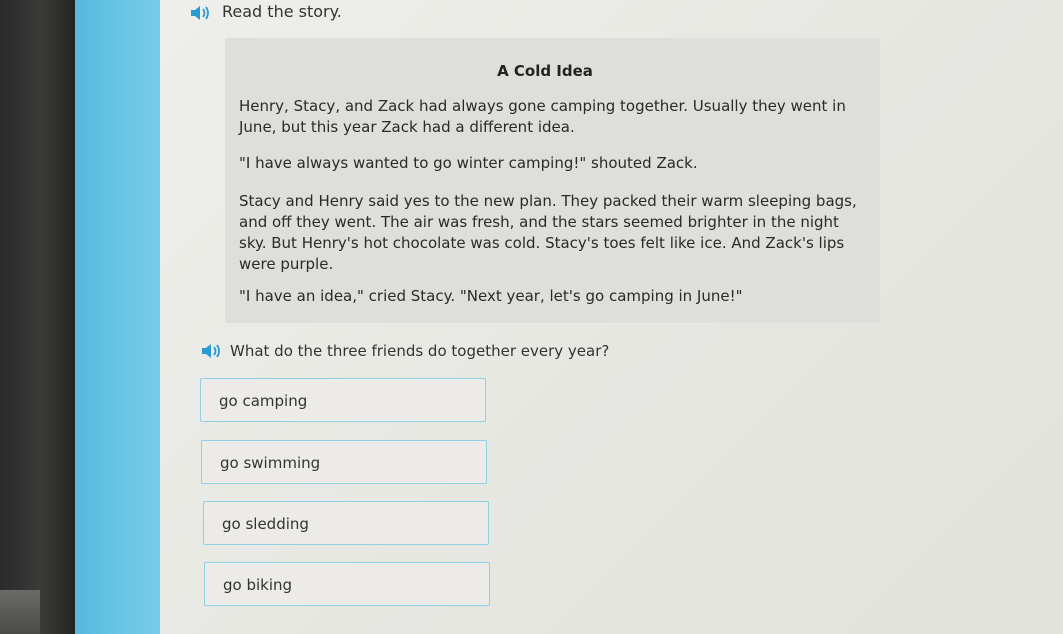 The height and width of the screenshot is (634, 1063). I want to click on answer-choice: go swimming, so click(344, 462).